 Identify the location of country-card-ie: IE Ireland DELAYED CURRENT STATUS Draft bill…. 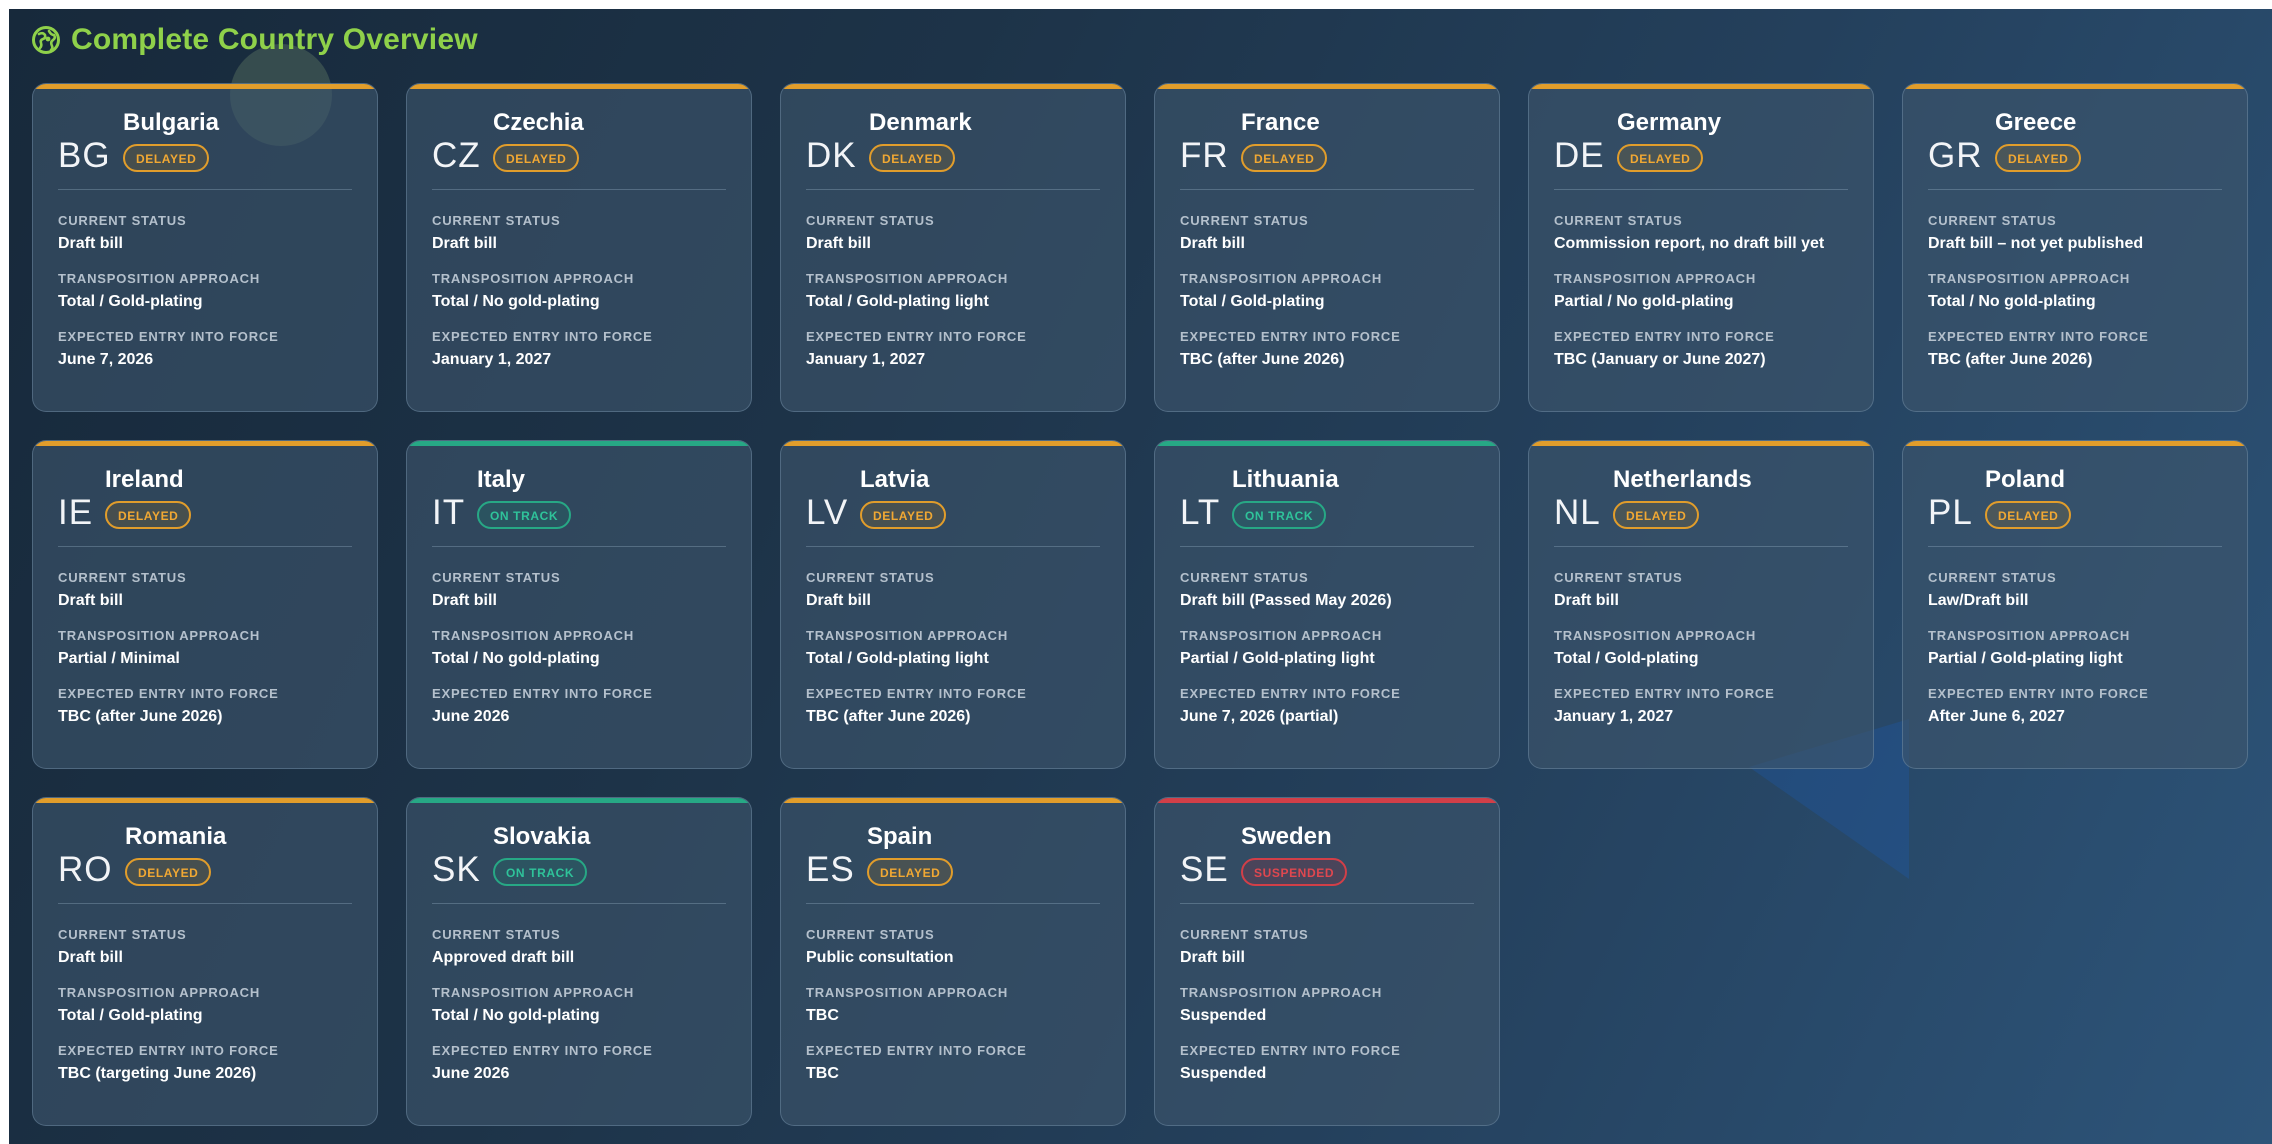
(205, 604).